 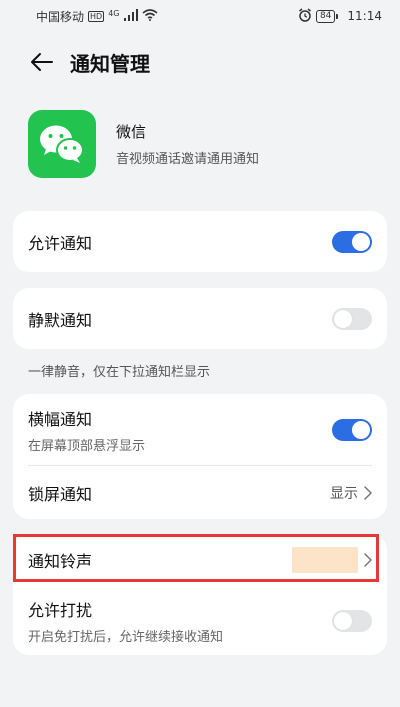 What do you see at coordinates (200, 492) in the screenshot?
I see `lock-screen-notifications-row: 锁屏通知 显示` at bounding box center [200, 492].